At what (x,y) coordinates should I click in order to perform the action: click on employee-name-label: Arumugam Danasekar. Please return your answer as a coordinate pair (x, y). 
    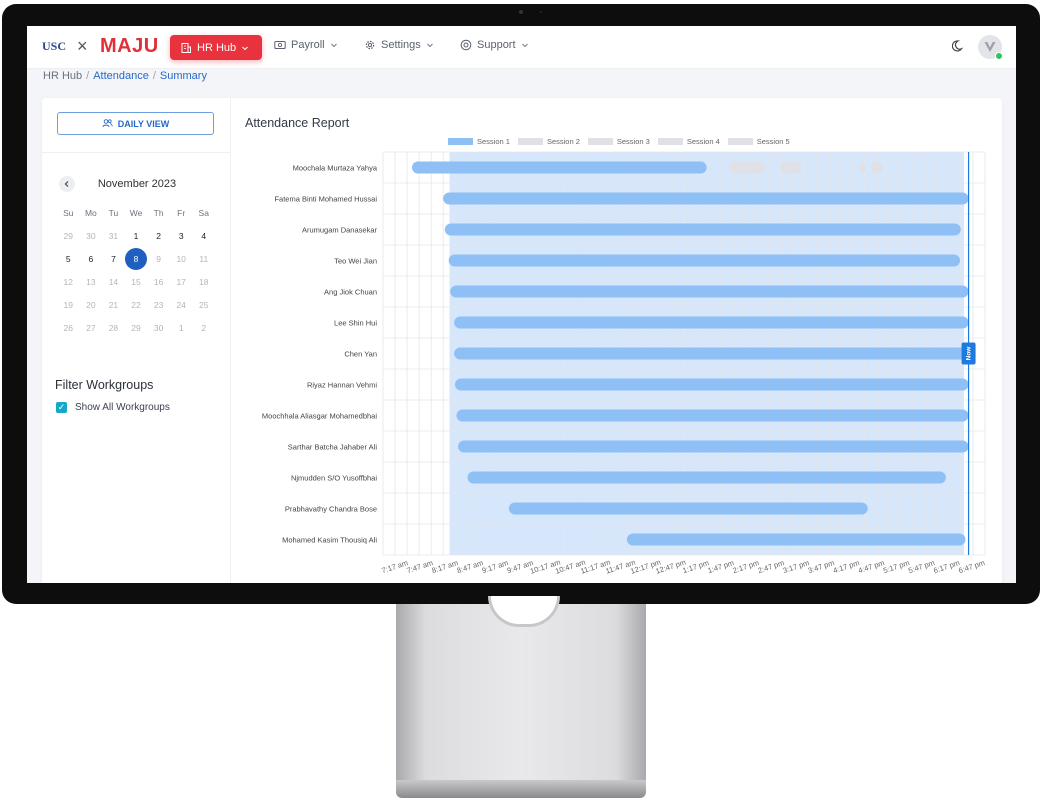
    Looking at the image, I should click on (340, 230).